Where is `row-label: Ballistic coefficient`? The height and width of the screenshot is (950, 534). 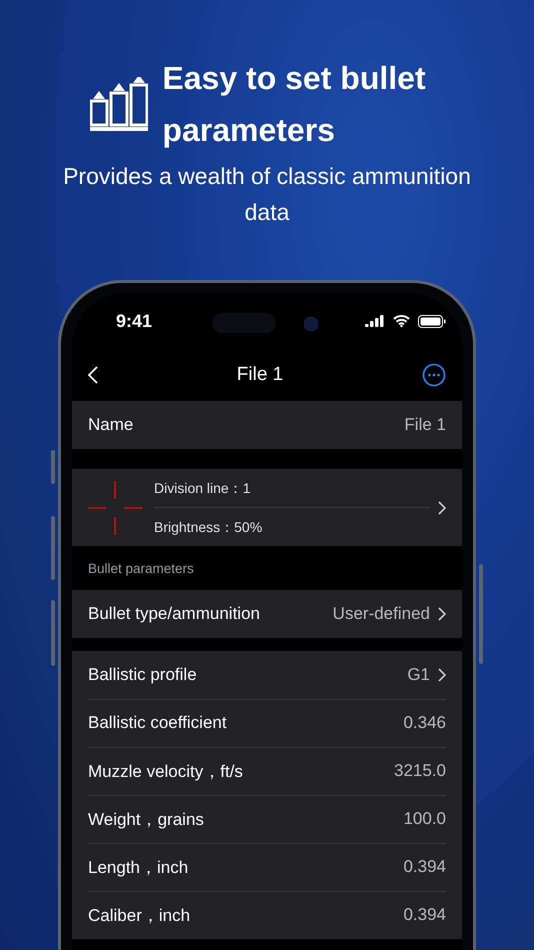
row-label: Ballistic coefficient is located at coordinates (157, 723).